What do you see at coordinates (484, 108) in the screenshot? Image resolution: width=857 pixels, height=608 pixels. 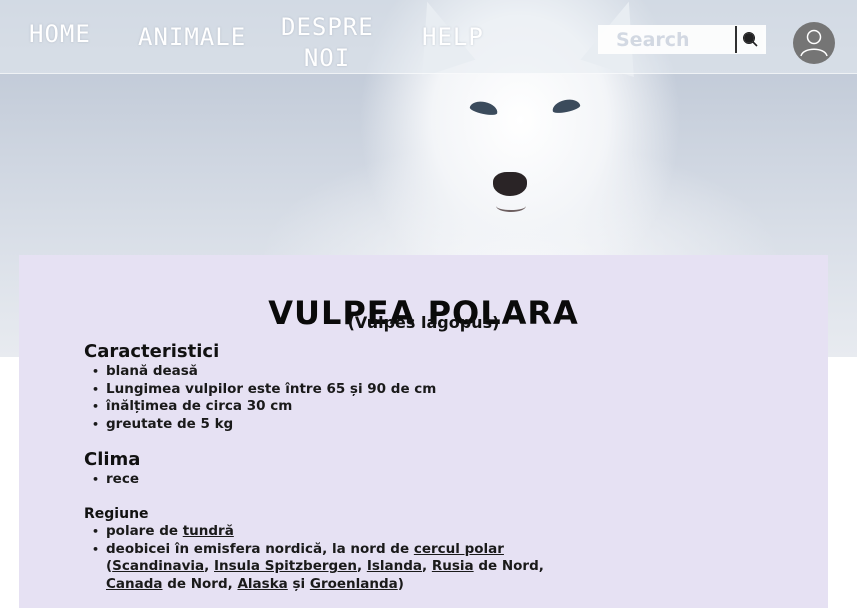 I see `fox-eye-left` at bounding box center [484, 108].